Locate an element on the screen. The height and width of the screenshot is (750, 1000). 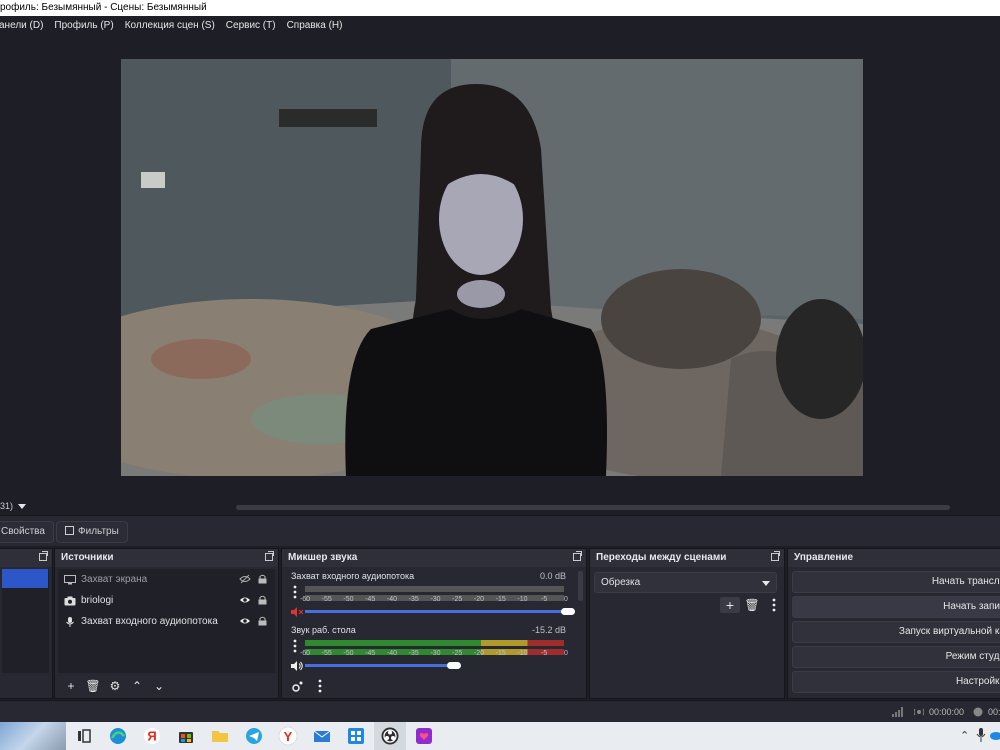
yandex-browser-icon: Я is located at coordinates (152, 736).